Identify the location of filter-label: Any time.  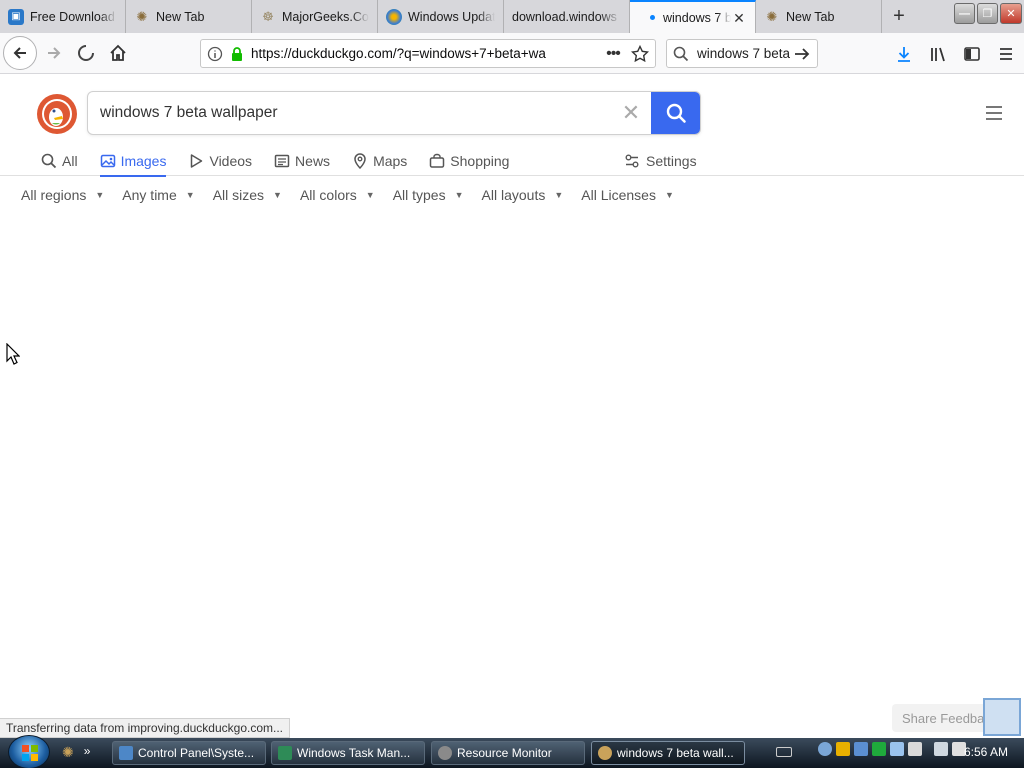
(149, 195).